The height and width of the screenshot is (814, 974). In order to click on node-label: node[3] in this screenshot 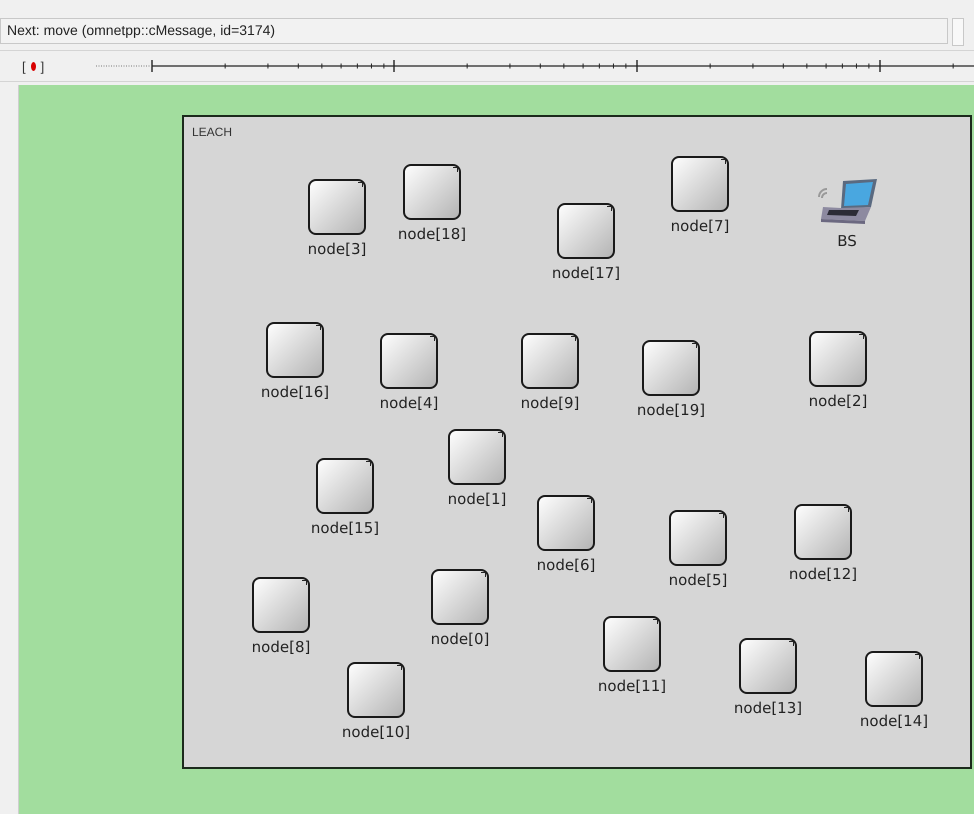, I will do `click(337, 249)`.